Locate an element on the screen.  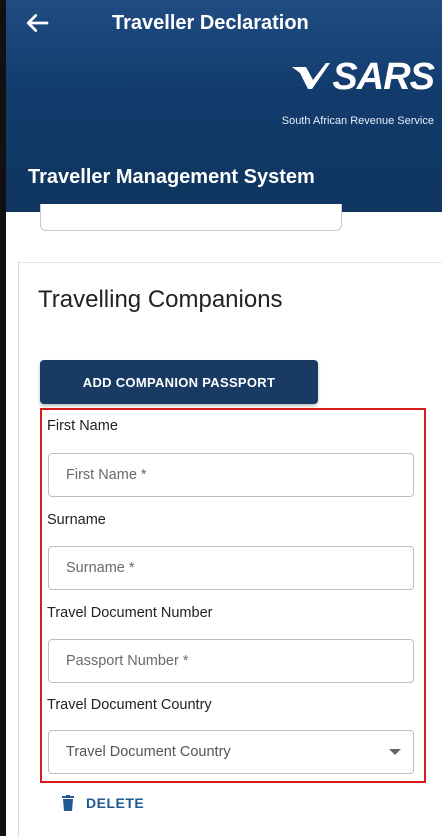
section-title: Travelling Companions is located at coordinates (160, 299).